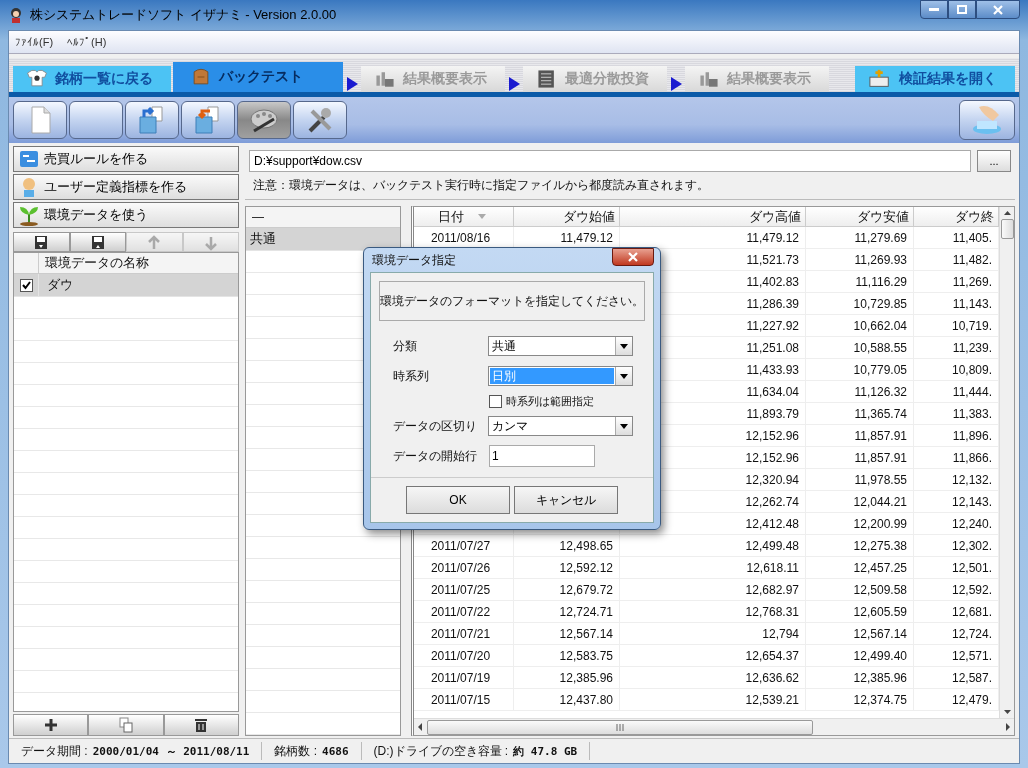 The width and height of the screenshot is (1028, 768). I want to click on status-text: (D:)ドライブの空き容量 : 約 47.8 GB, so click(476, 751).